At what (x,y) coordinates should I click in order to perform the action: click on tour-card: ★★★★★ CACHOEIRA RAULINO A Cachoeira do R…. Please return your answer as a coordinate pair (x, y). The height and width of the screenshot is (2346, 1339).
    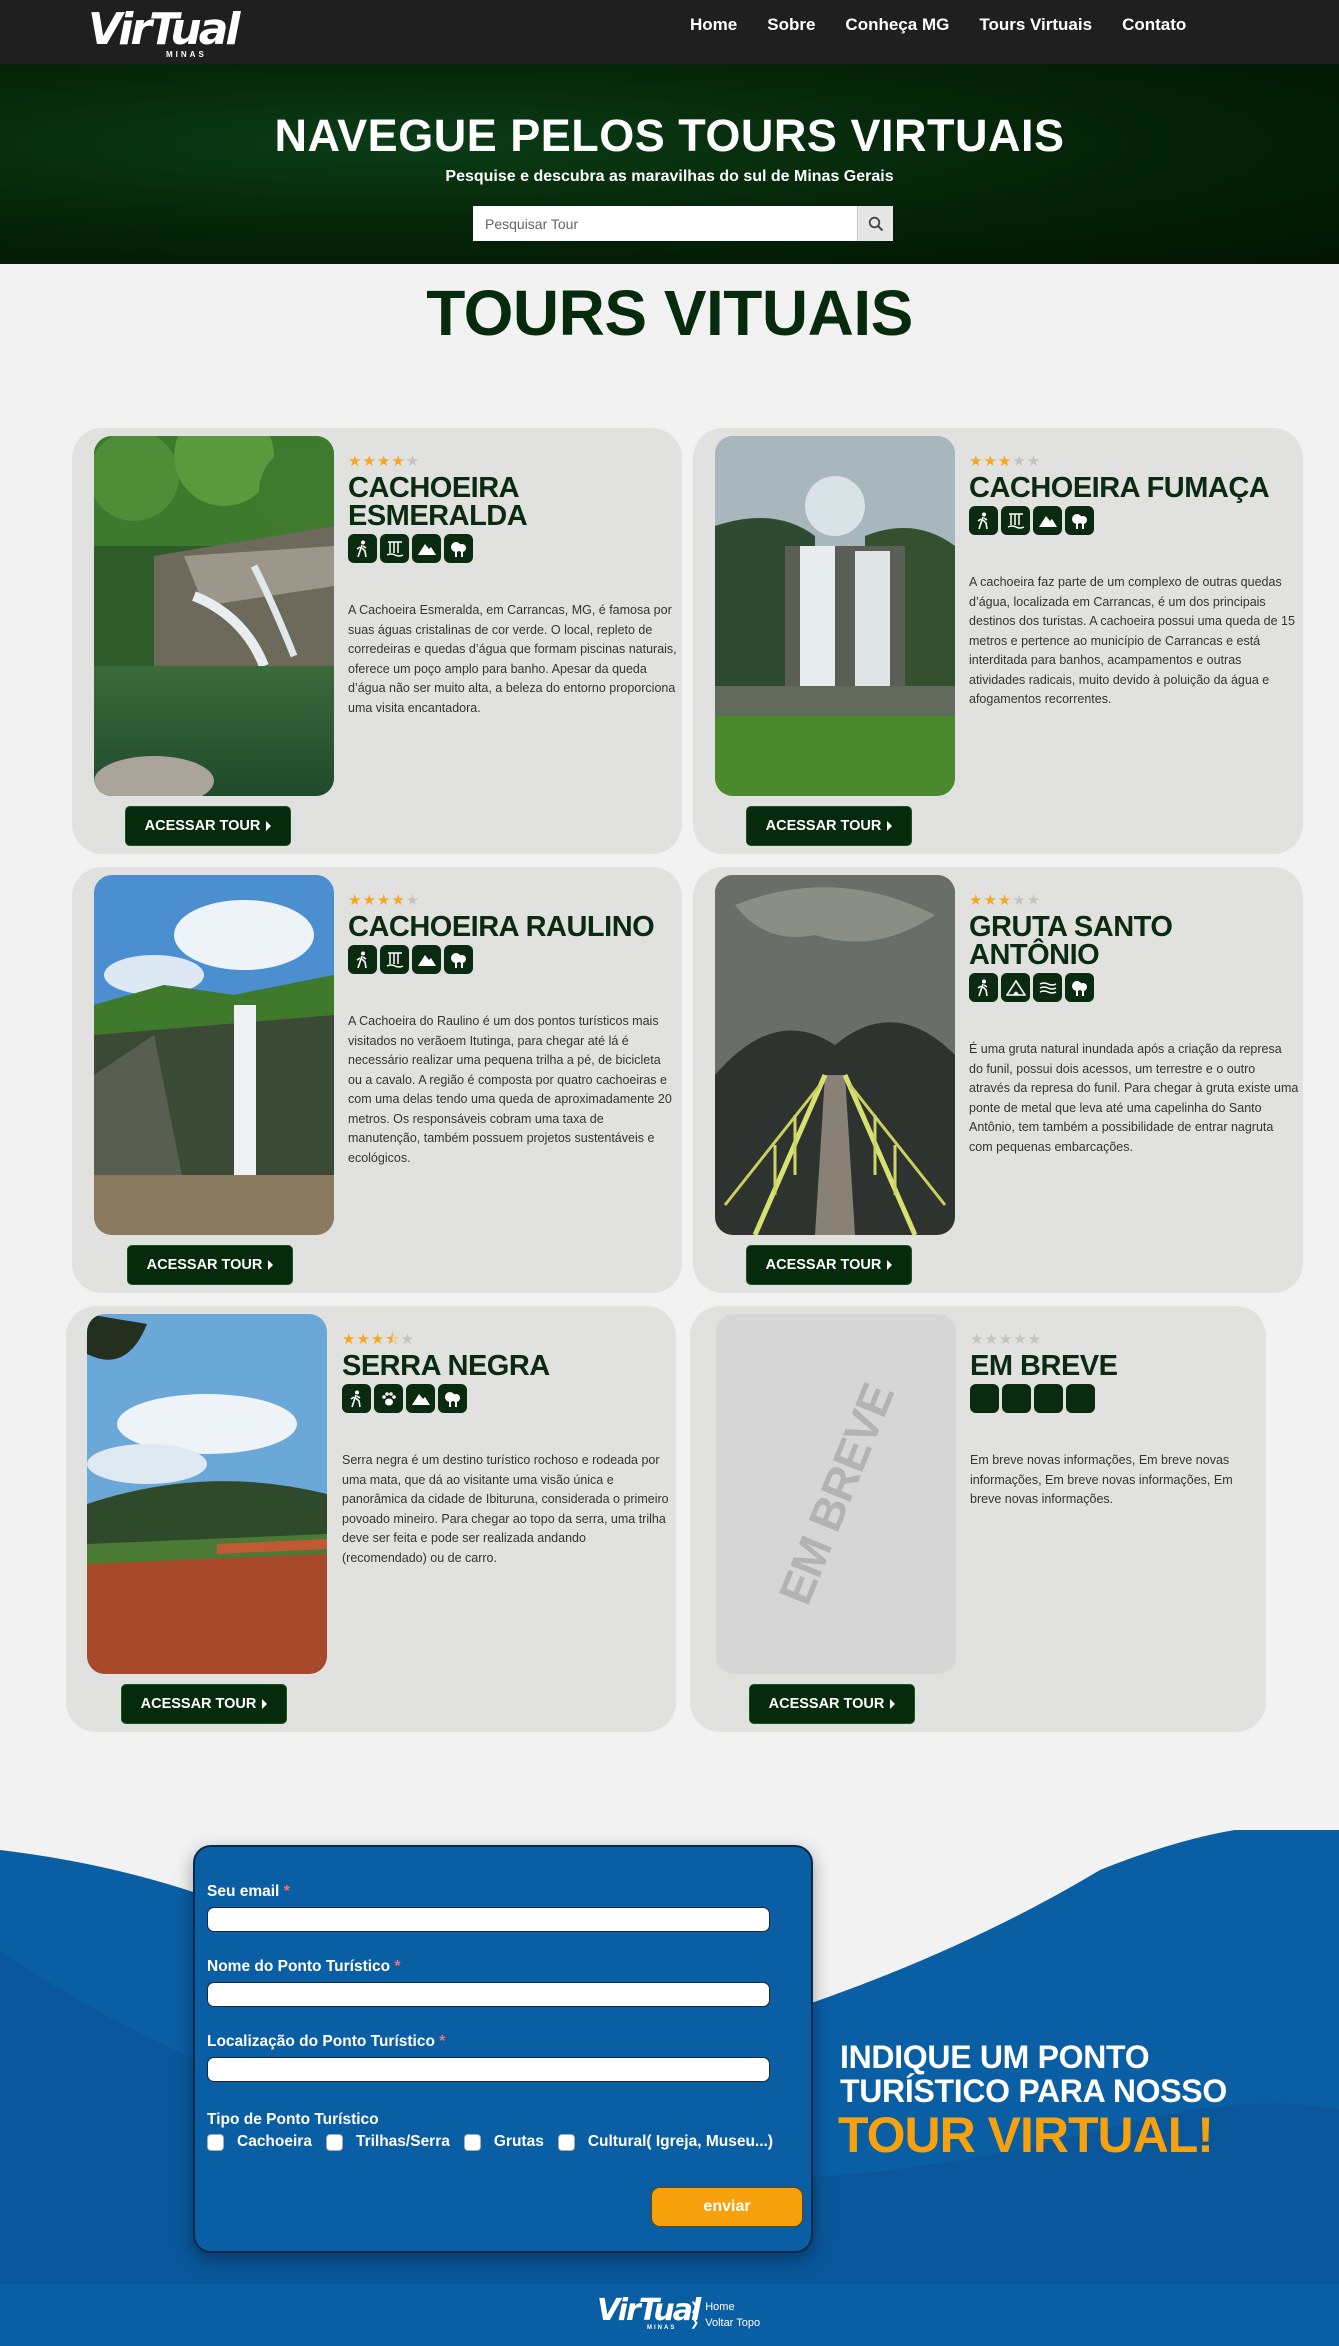
    Looking at the image, I should click on (377, 1080).